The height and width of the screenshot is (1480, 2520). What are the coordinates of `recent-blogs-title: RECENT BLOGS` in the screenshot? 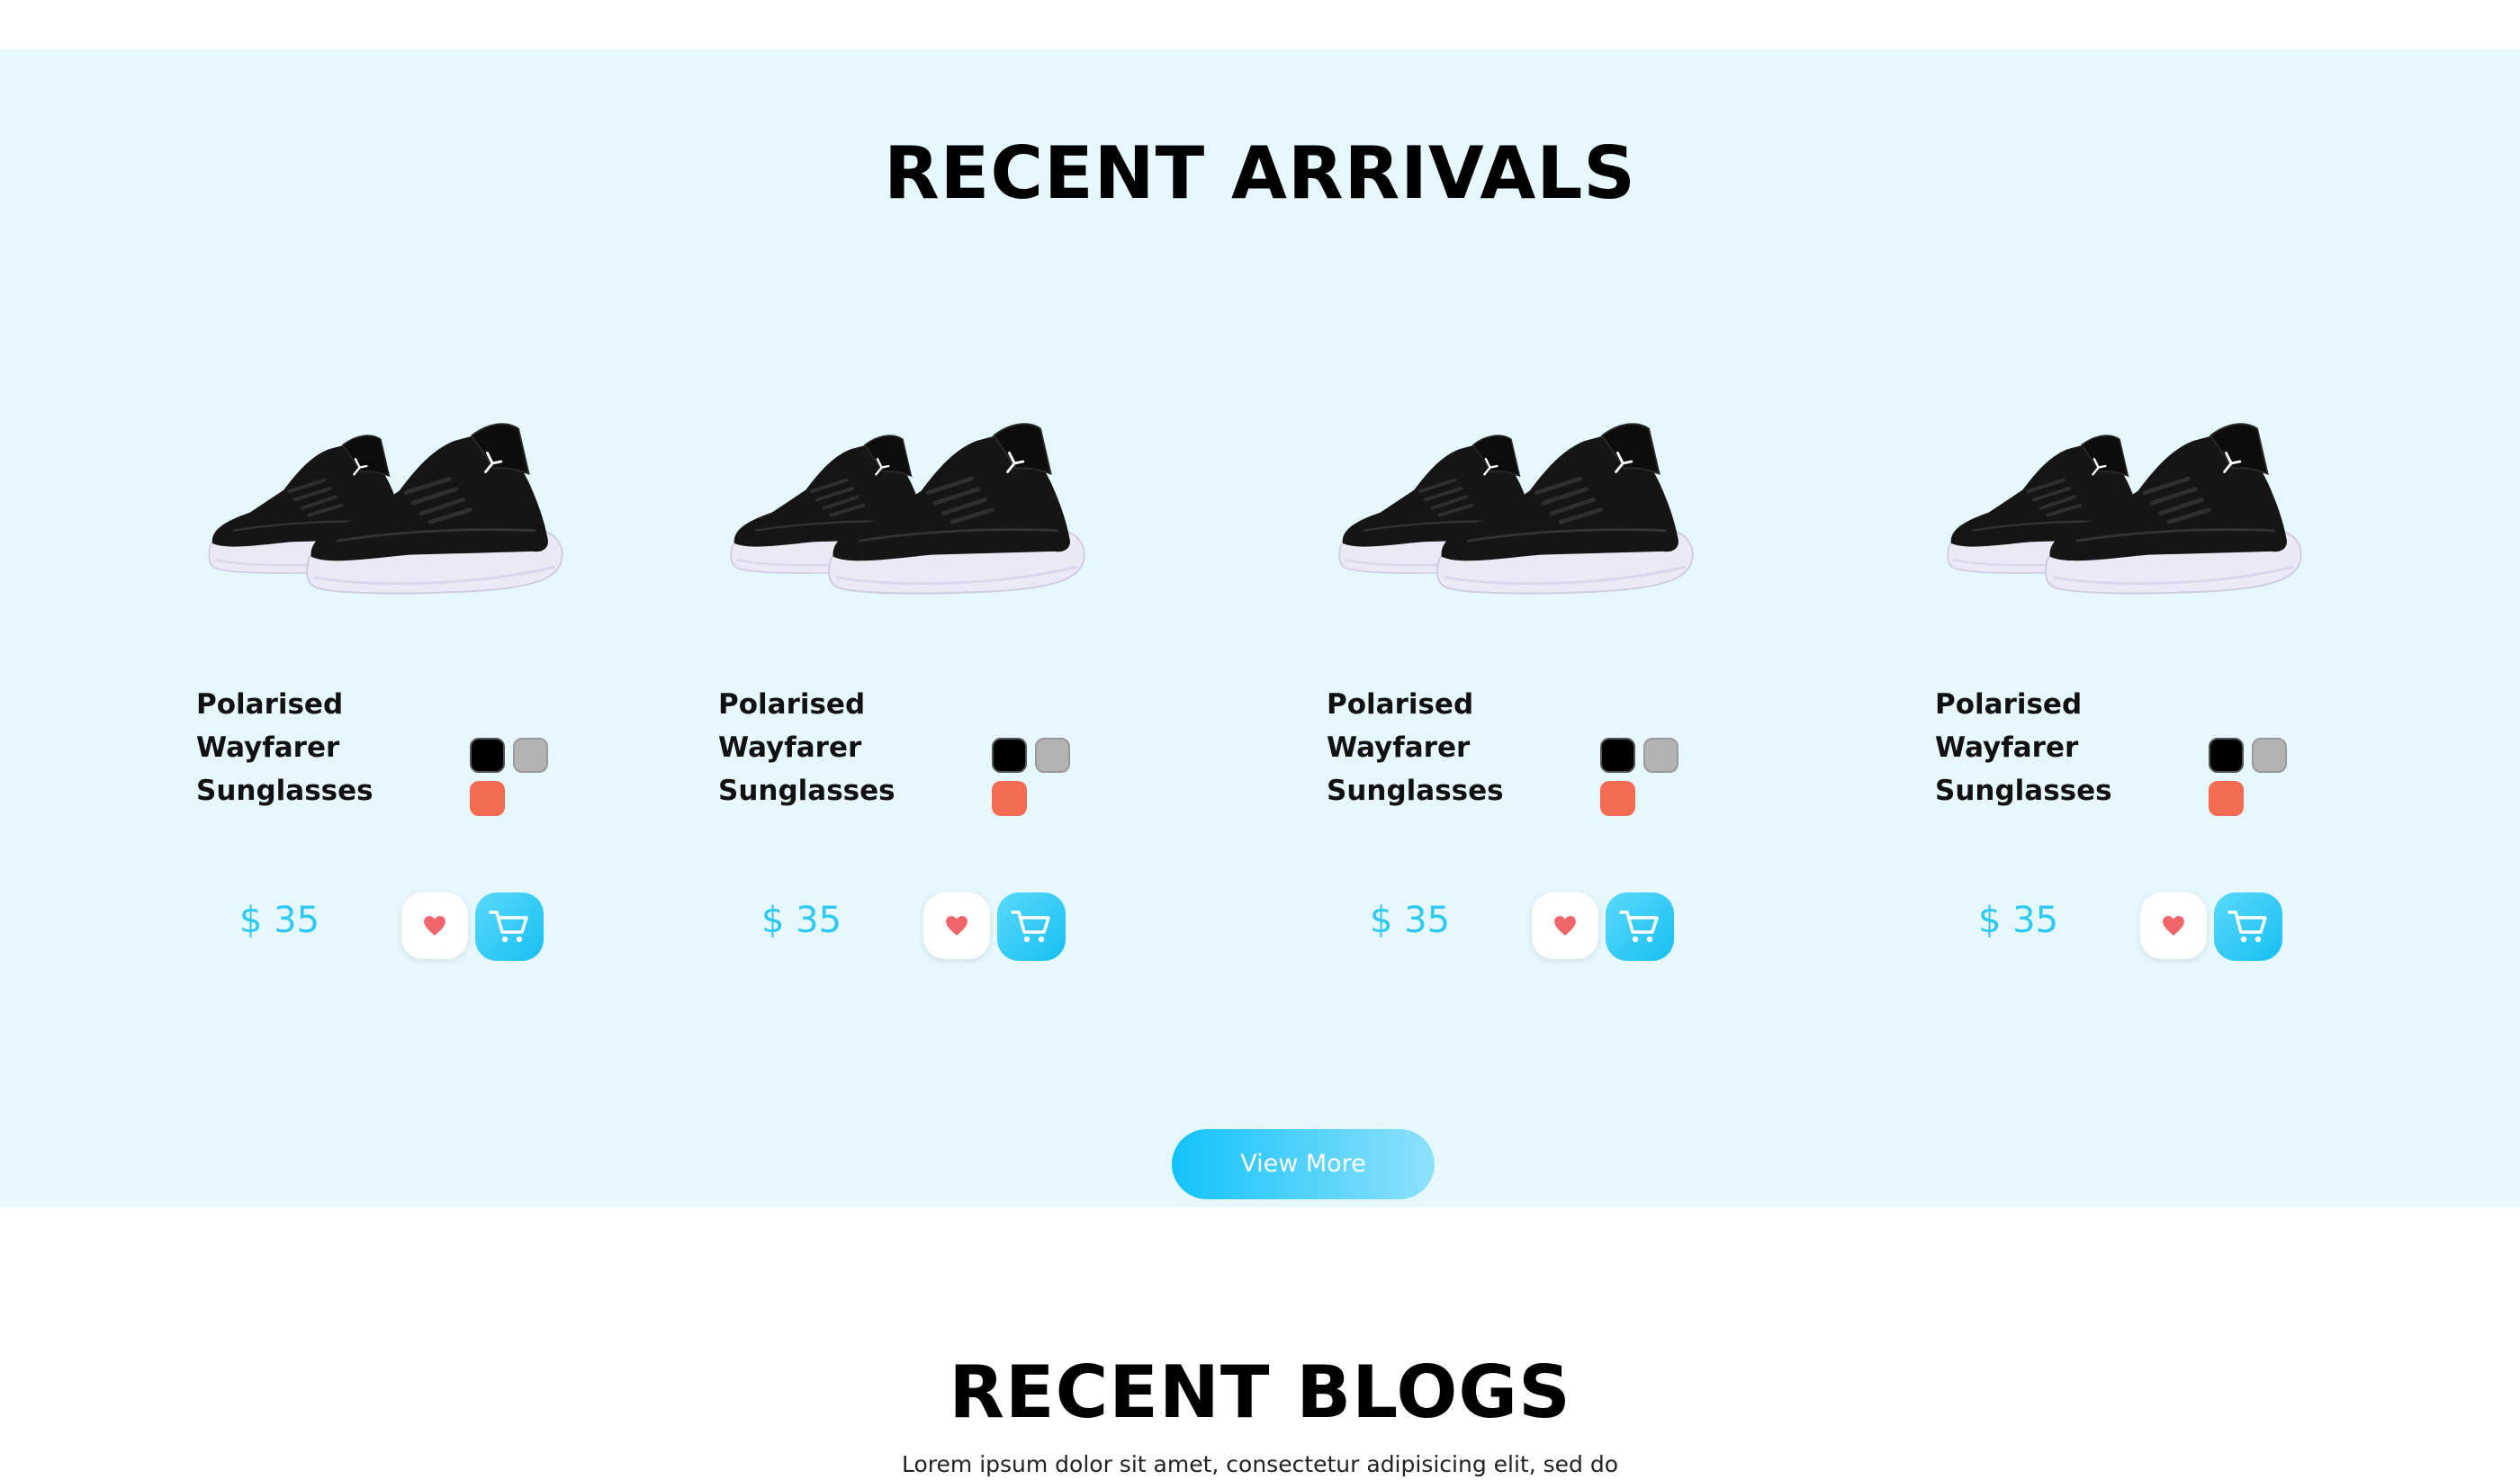 It's located at (1260, 1392).